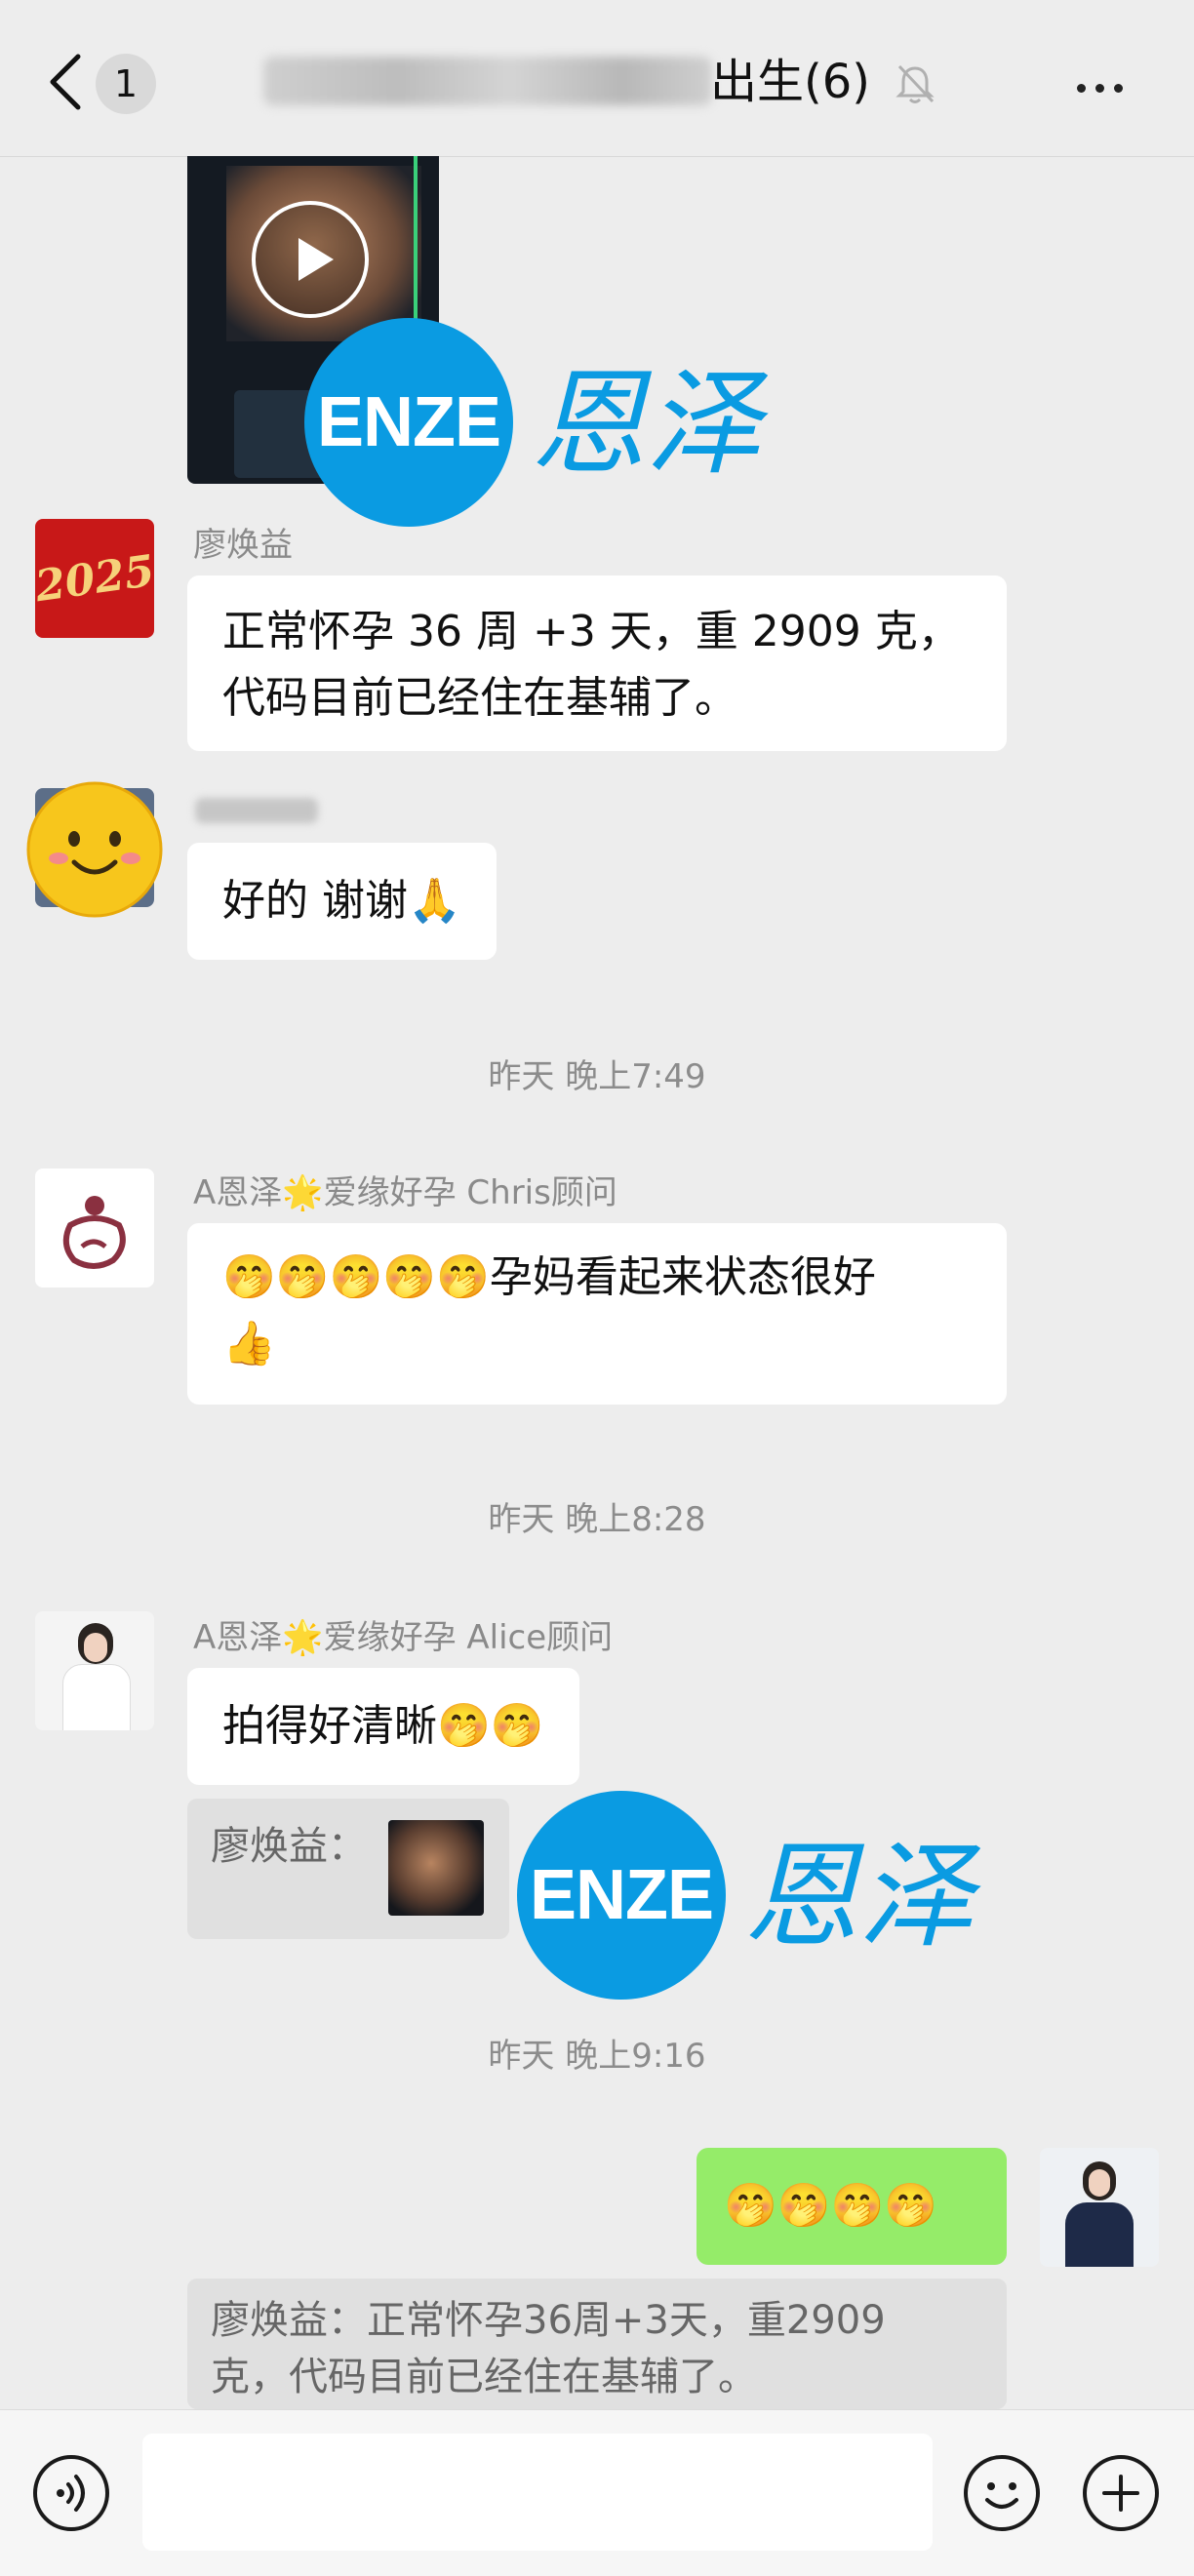 The height and width of the screenshot is (2576, 1194). I want to click on message-bubble: 好的 谢谢🙏, so click(342, 901).